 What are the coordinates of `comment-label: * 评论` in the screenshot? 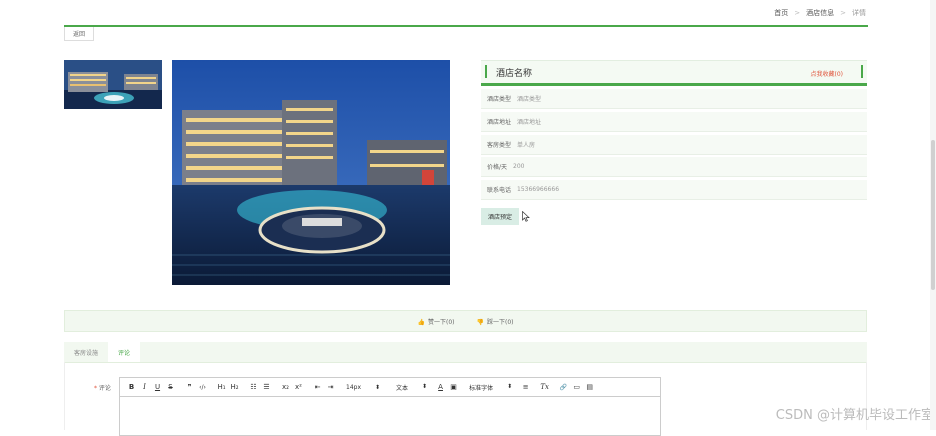 It's located at (102, 387).